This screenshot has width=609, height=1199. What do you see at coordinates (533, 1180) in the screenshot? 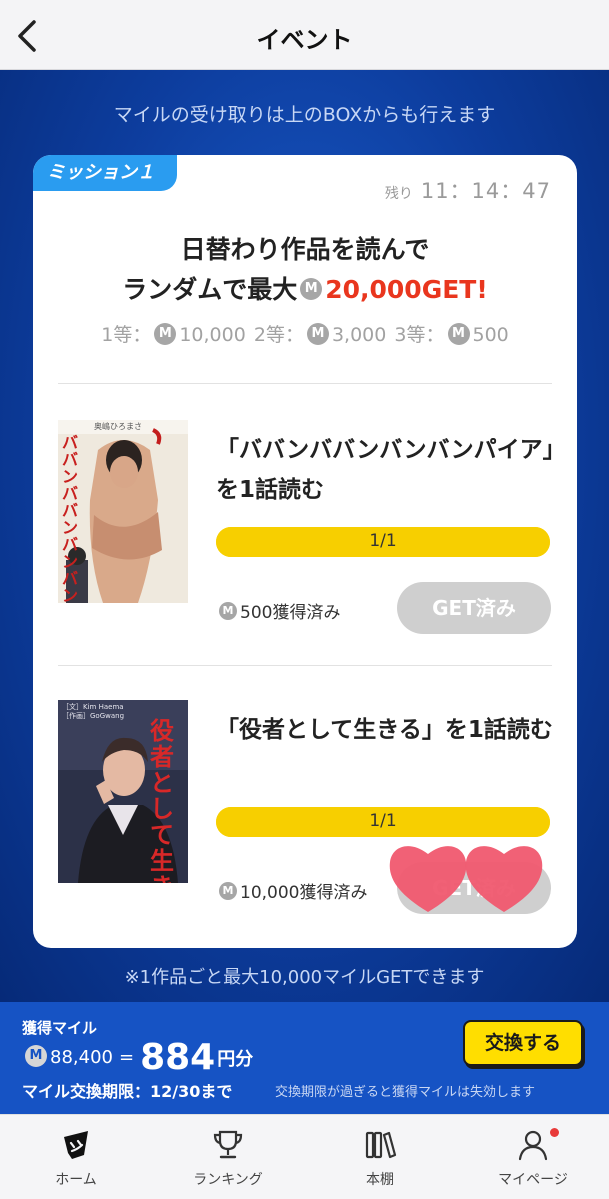
I see `tab-label: マイページ` at bounding box center [533, 1180].